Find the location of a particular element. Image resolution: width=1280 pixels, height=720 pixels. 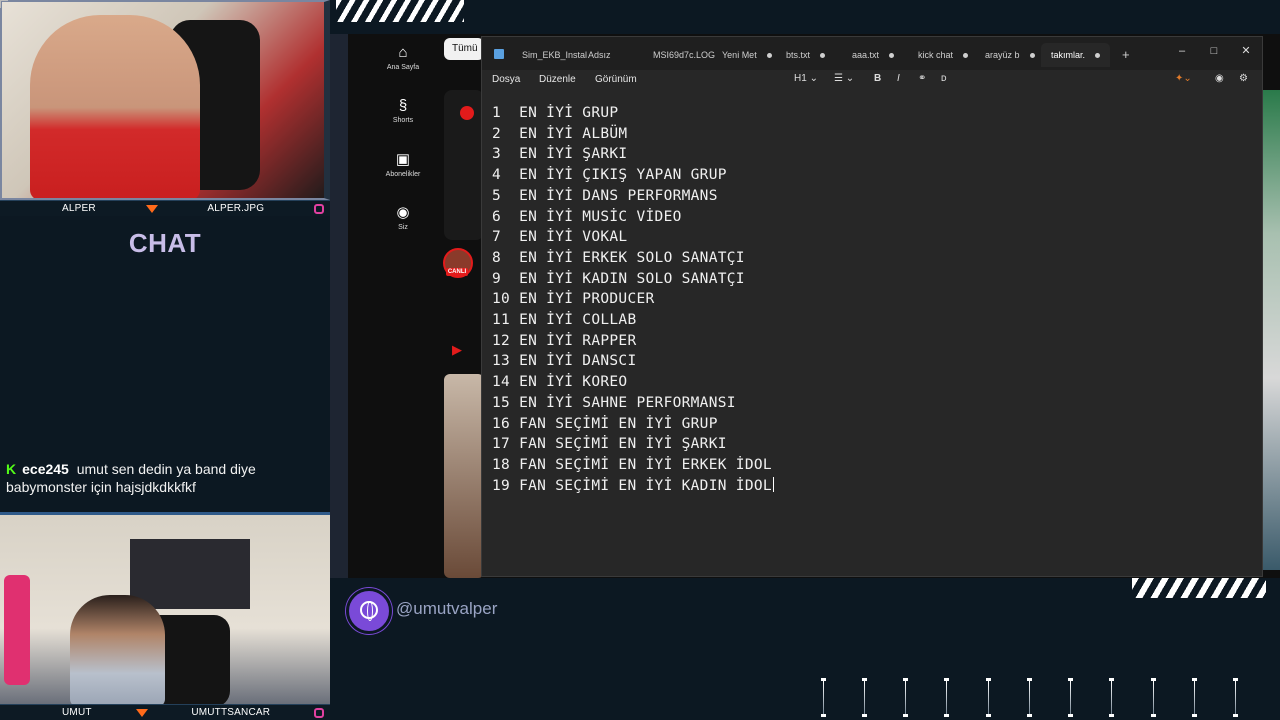

top-cam-left-name: ALPER is located at coordinates (79, 208).